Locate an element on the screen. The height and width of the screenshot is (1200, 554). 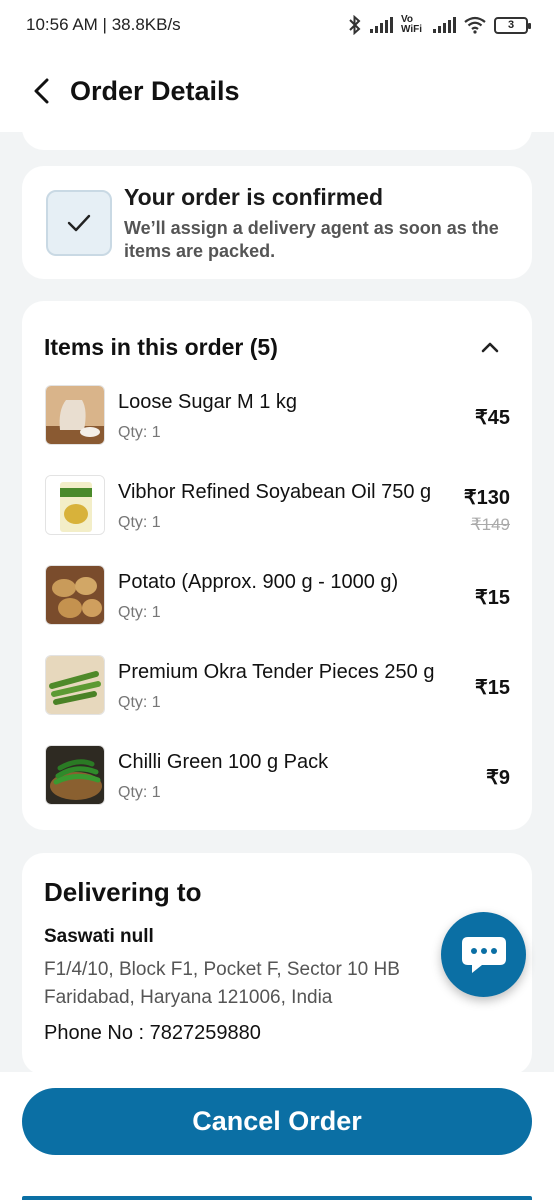
bottom-action-bar: Cancel Order is located at coordinates (277, 1136).